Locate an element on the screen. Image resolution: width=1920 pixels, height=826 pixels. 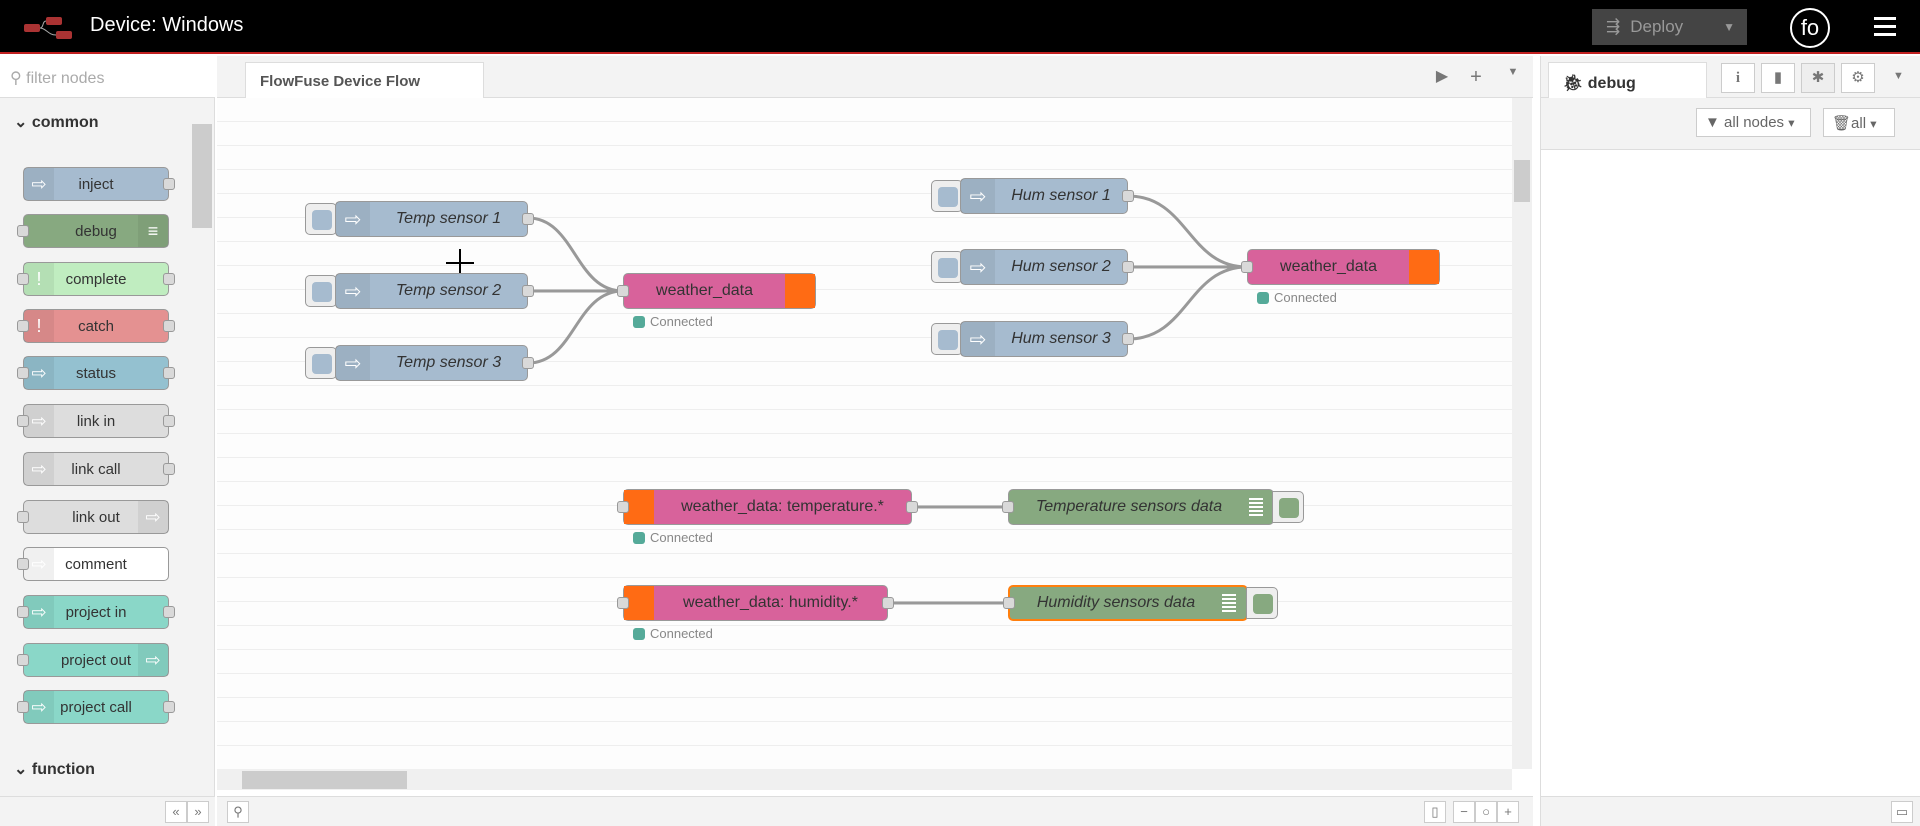
debug-node: Temperature sensors data is located at coordinates (1138, 507).